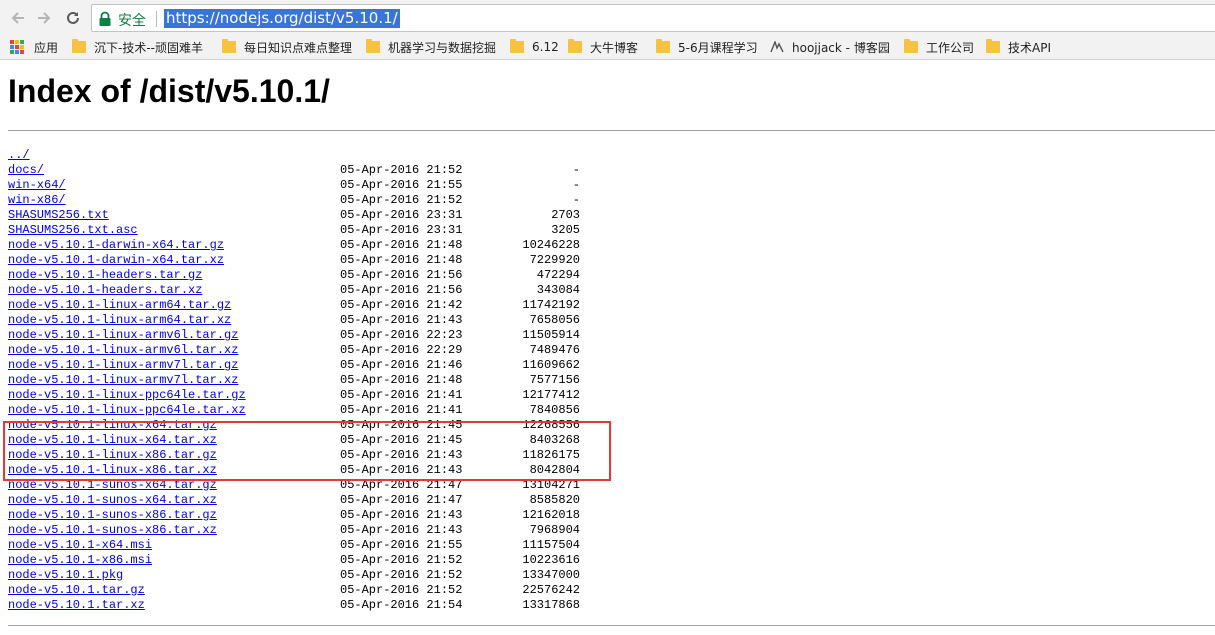 Image resolution: width=1215 pixels, height=635 pixels. What do you see at coordinates (112, 440) in the screenshot?
I see `file-link: node-v5.10.1-linux-x64.tar.xz` at bounding box center [112, 440].